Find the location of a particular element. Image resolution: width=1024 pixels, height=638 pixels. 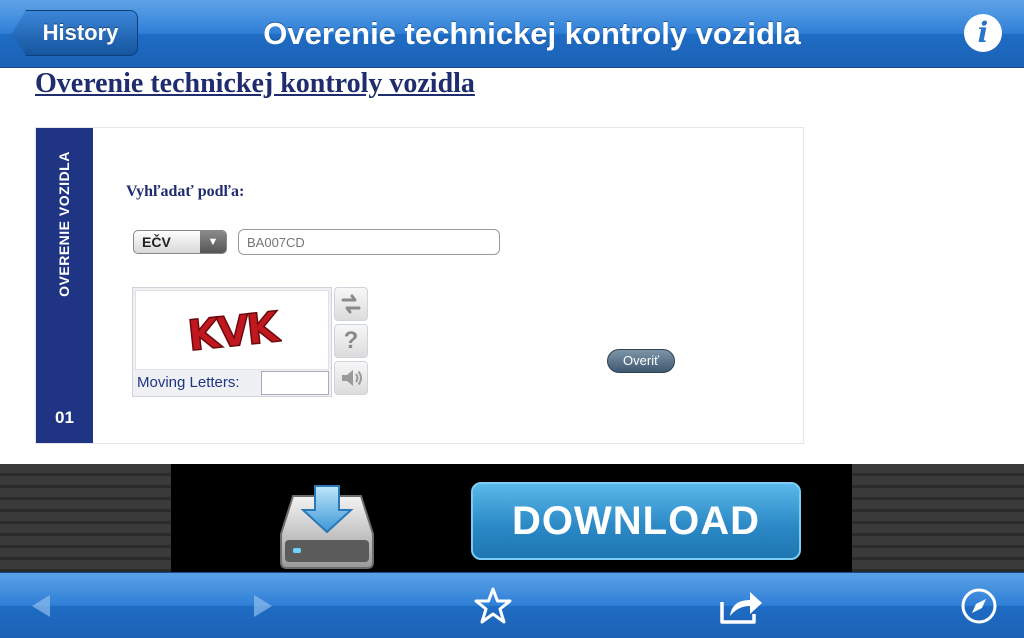

forward-arrow-icon is located at coordinates (263, 606).